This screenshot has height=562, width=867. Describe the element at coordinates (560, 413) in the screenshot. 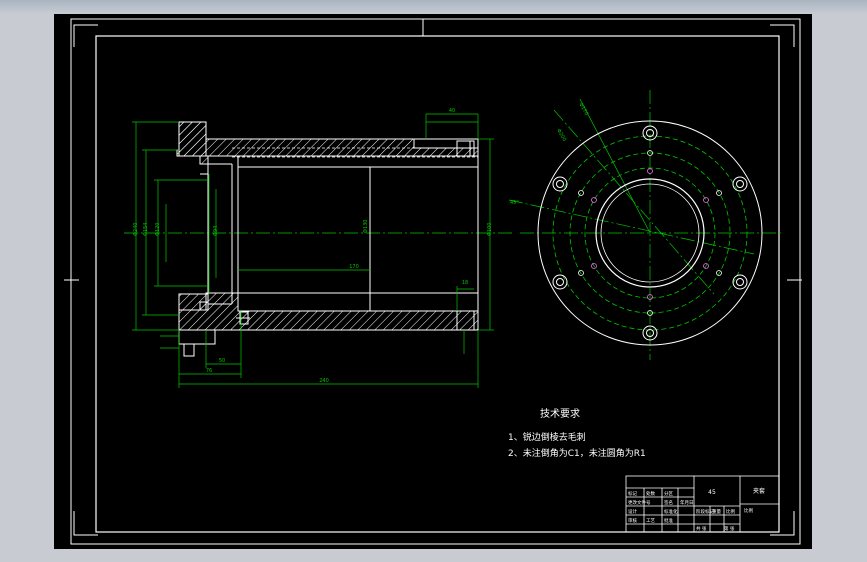

I see `tech-title: 技术要求` at that location.